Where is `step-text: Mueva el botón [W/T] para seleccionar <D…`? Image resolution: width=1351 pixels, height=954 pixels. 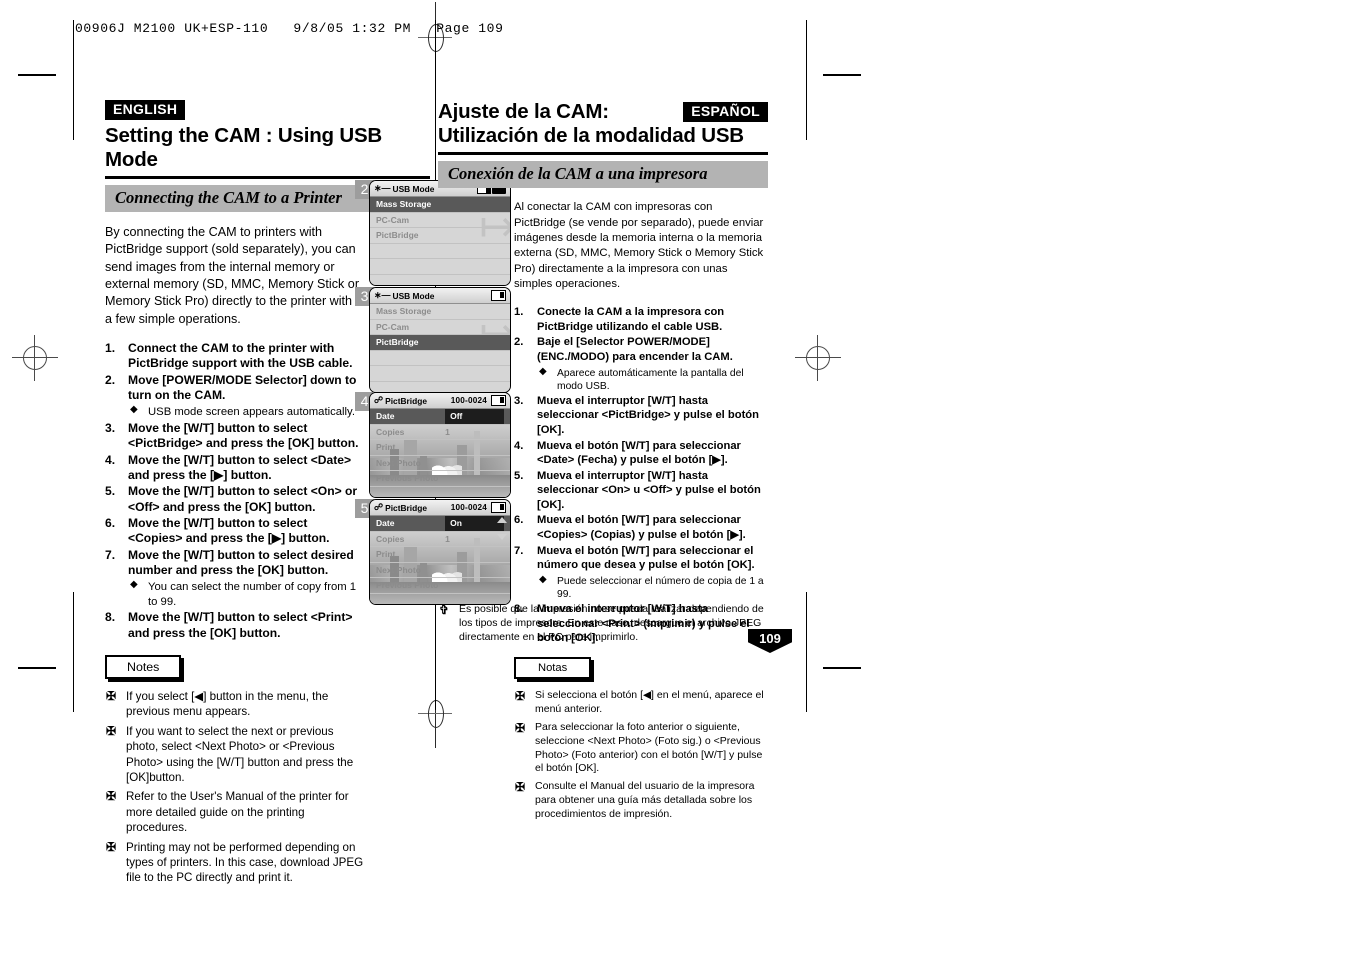 step-text: Mueva el botón [W/T] para seleccionar <D… is located at coordinates (639, 453).